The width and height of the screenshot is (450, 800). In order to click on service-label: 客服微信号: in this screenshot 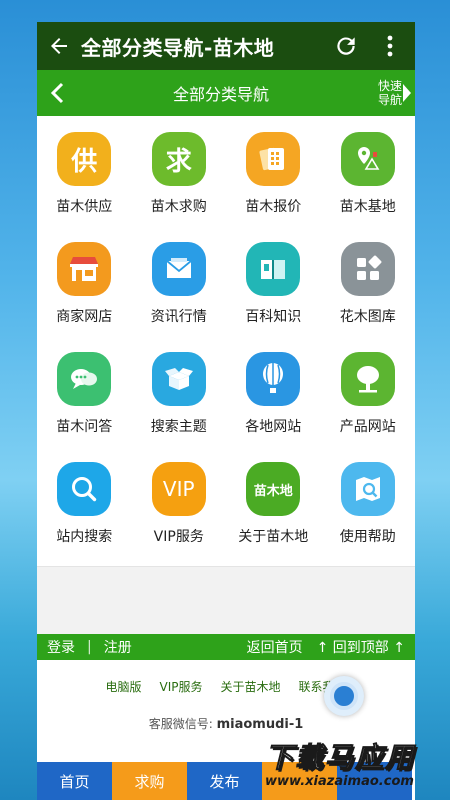, I will do `click(180, 724)`.